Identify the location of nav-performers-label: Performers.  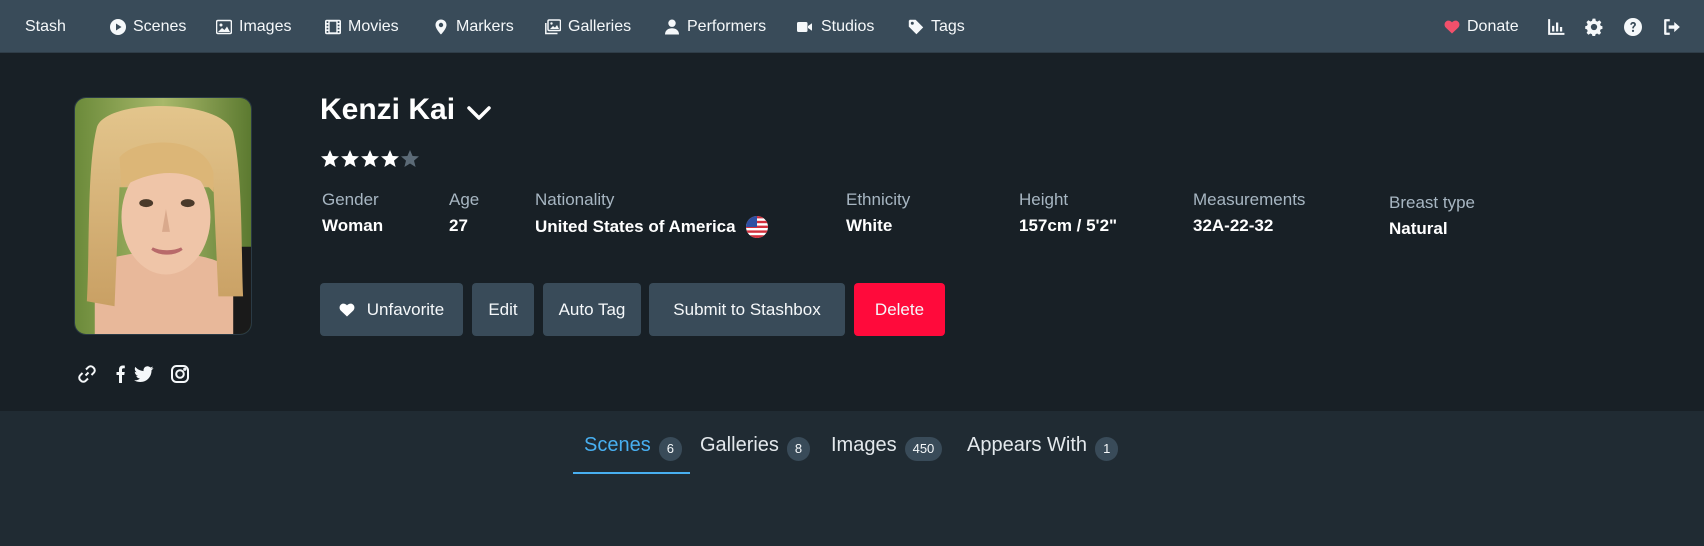
(727, 26).